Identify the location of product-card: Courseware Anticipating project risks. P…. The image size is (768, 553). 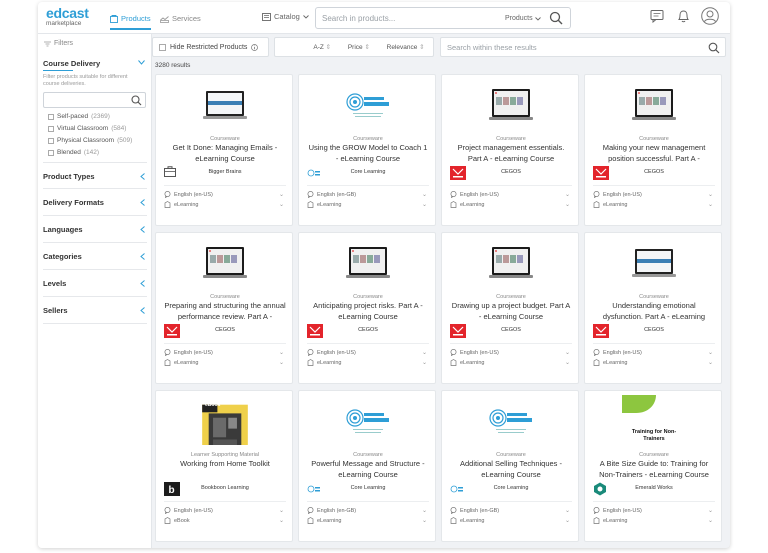
(367, 308).